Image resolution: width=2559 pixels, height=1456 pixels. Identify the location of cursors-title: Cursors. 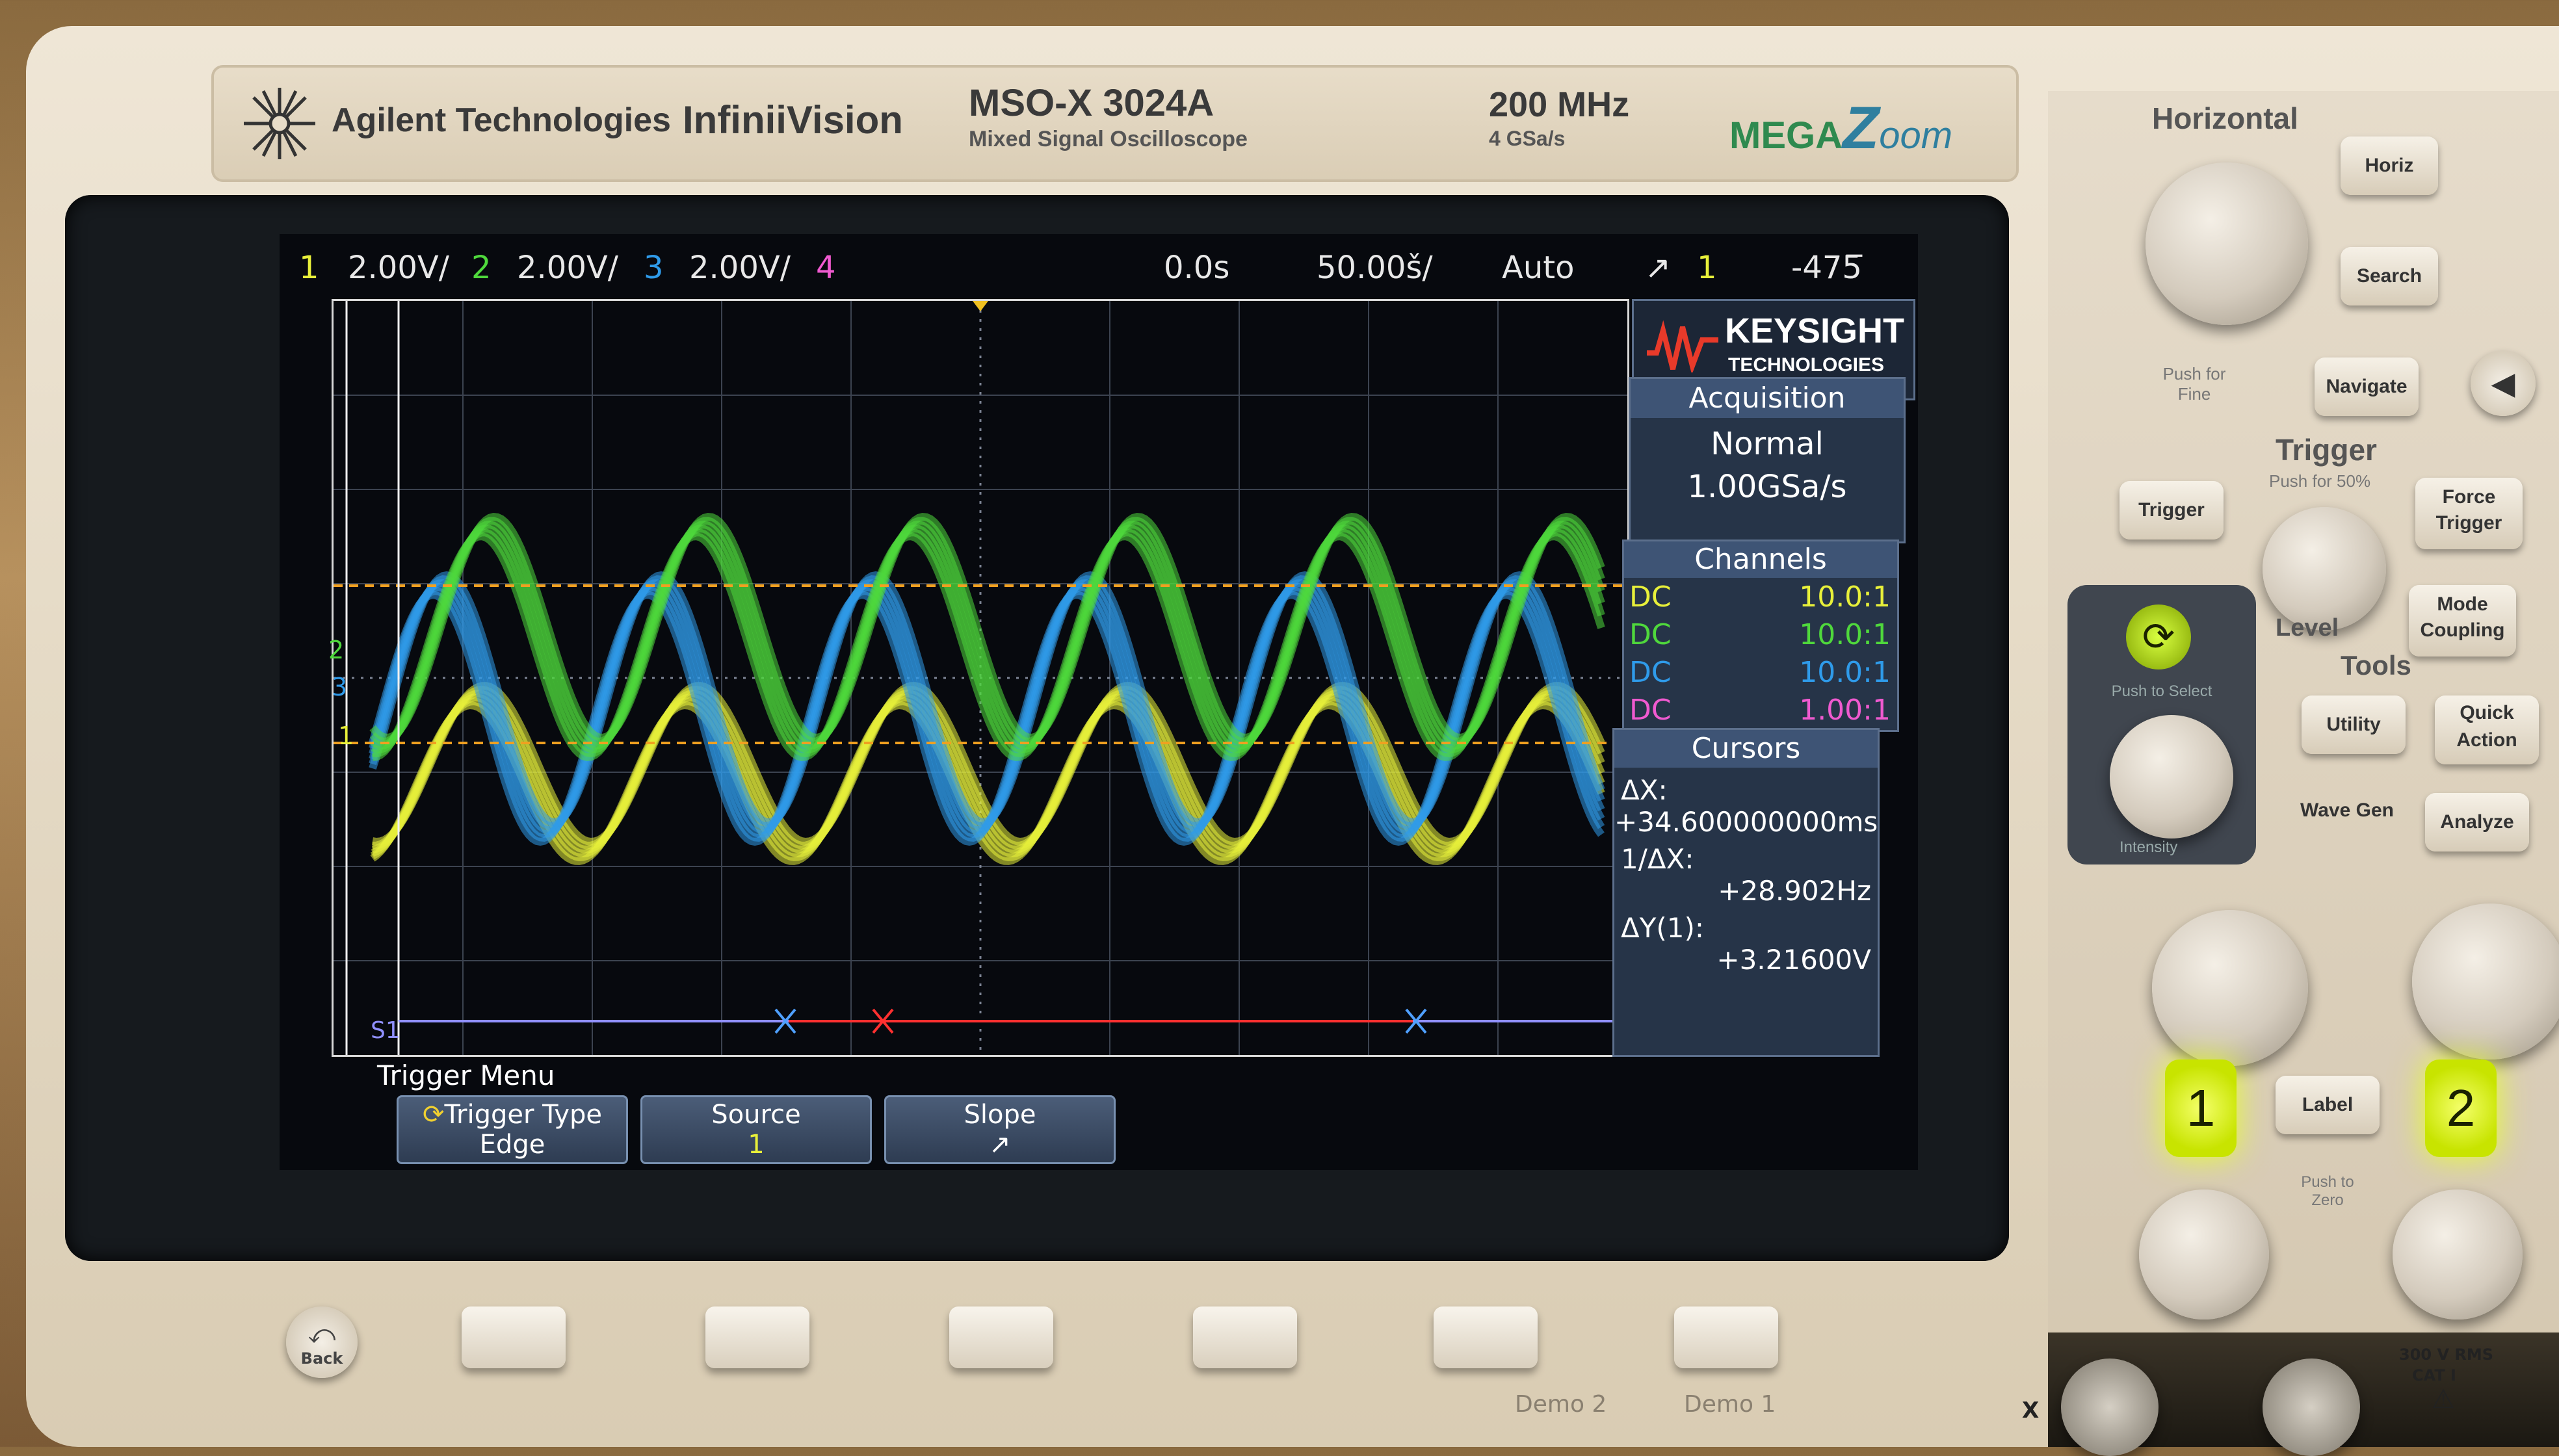
(1746, 749).